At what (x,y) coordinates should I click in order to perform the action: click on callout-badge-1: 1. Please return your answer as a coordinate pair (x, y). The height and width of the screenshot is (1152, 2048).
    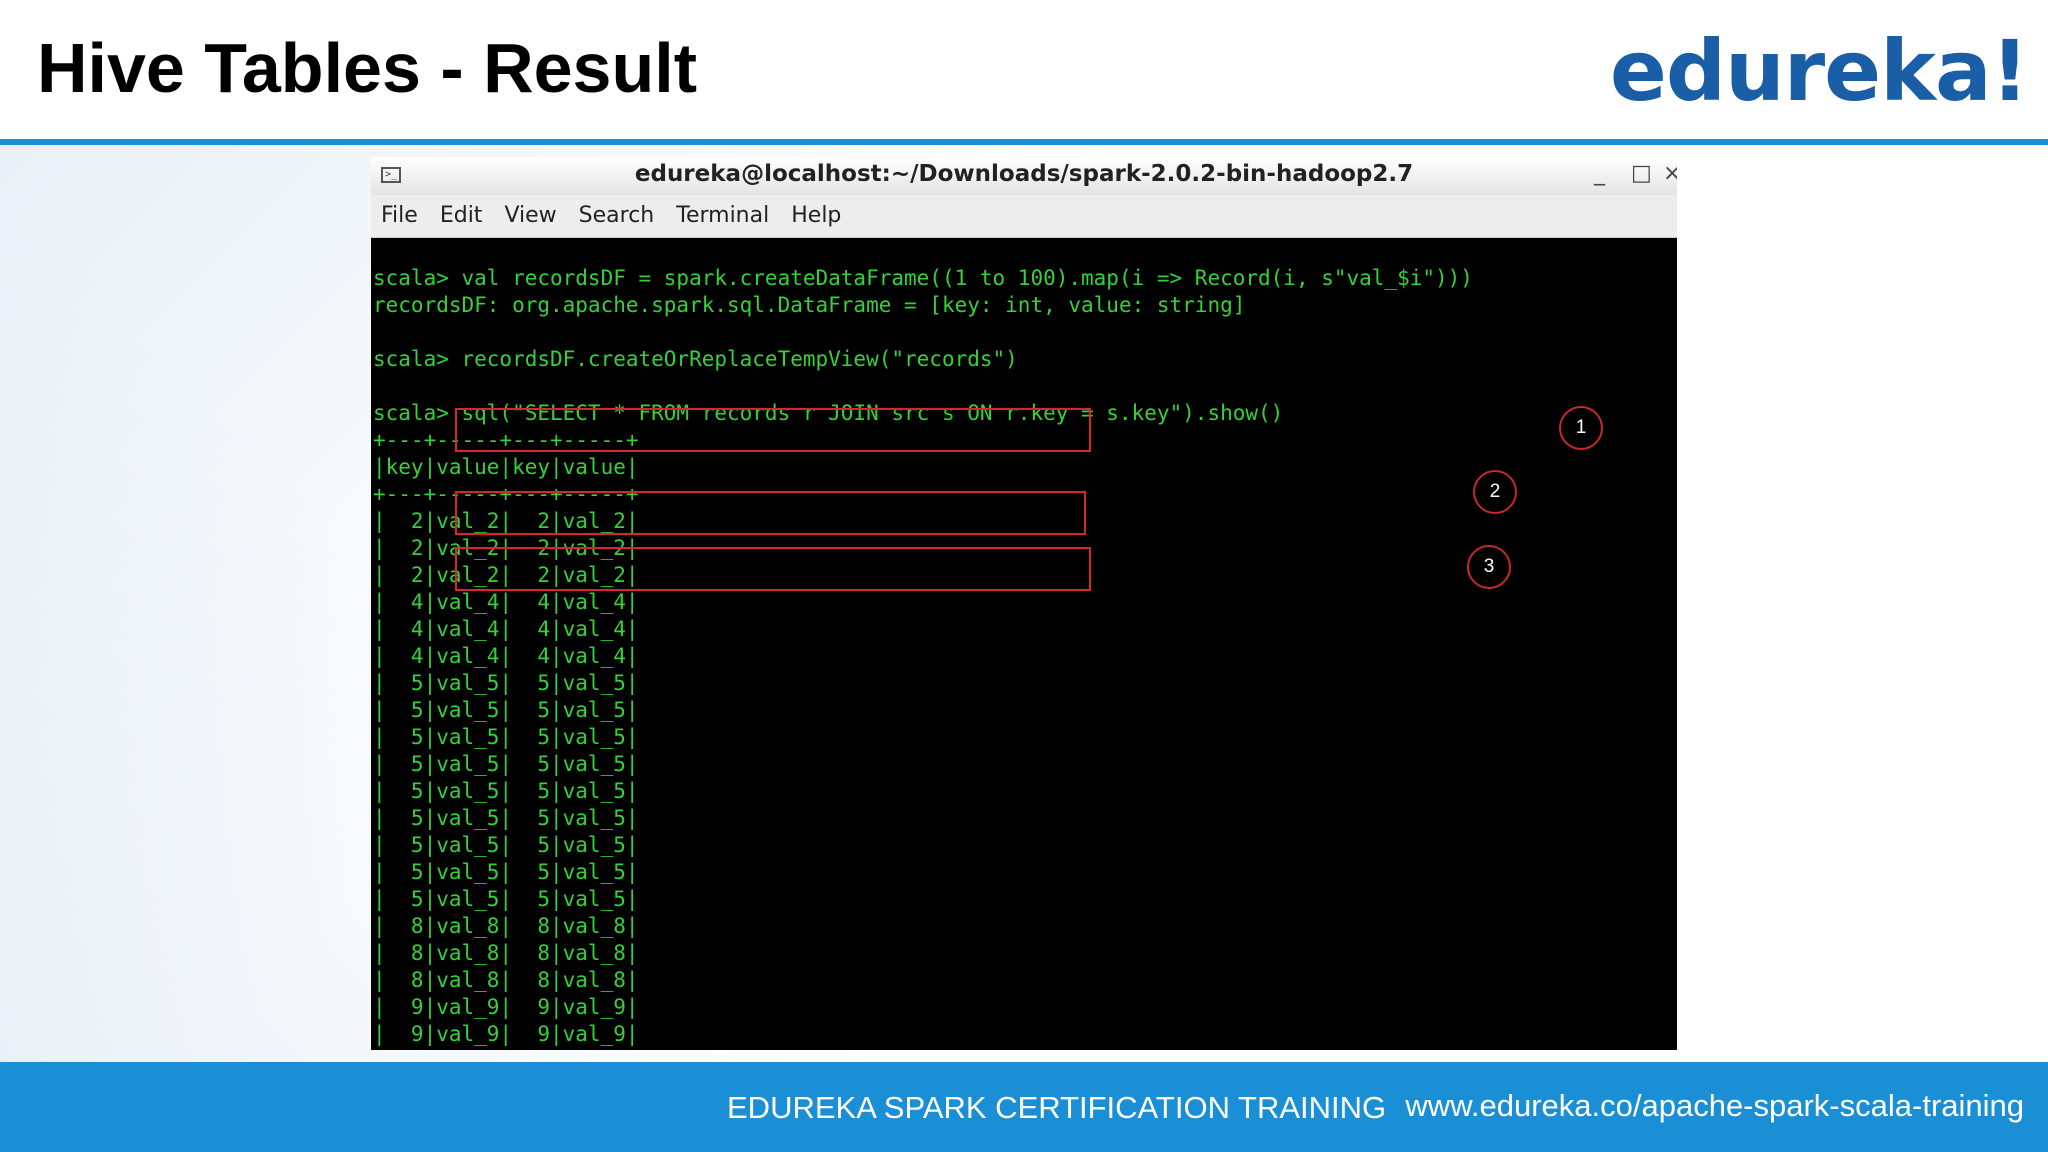
    Looking at the image, I should click on (1581, 428).